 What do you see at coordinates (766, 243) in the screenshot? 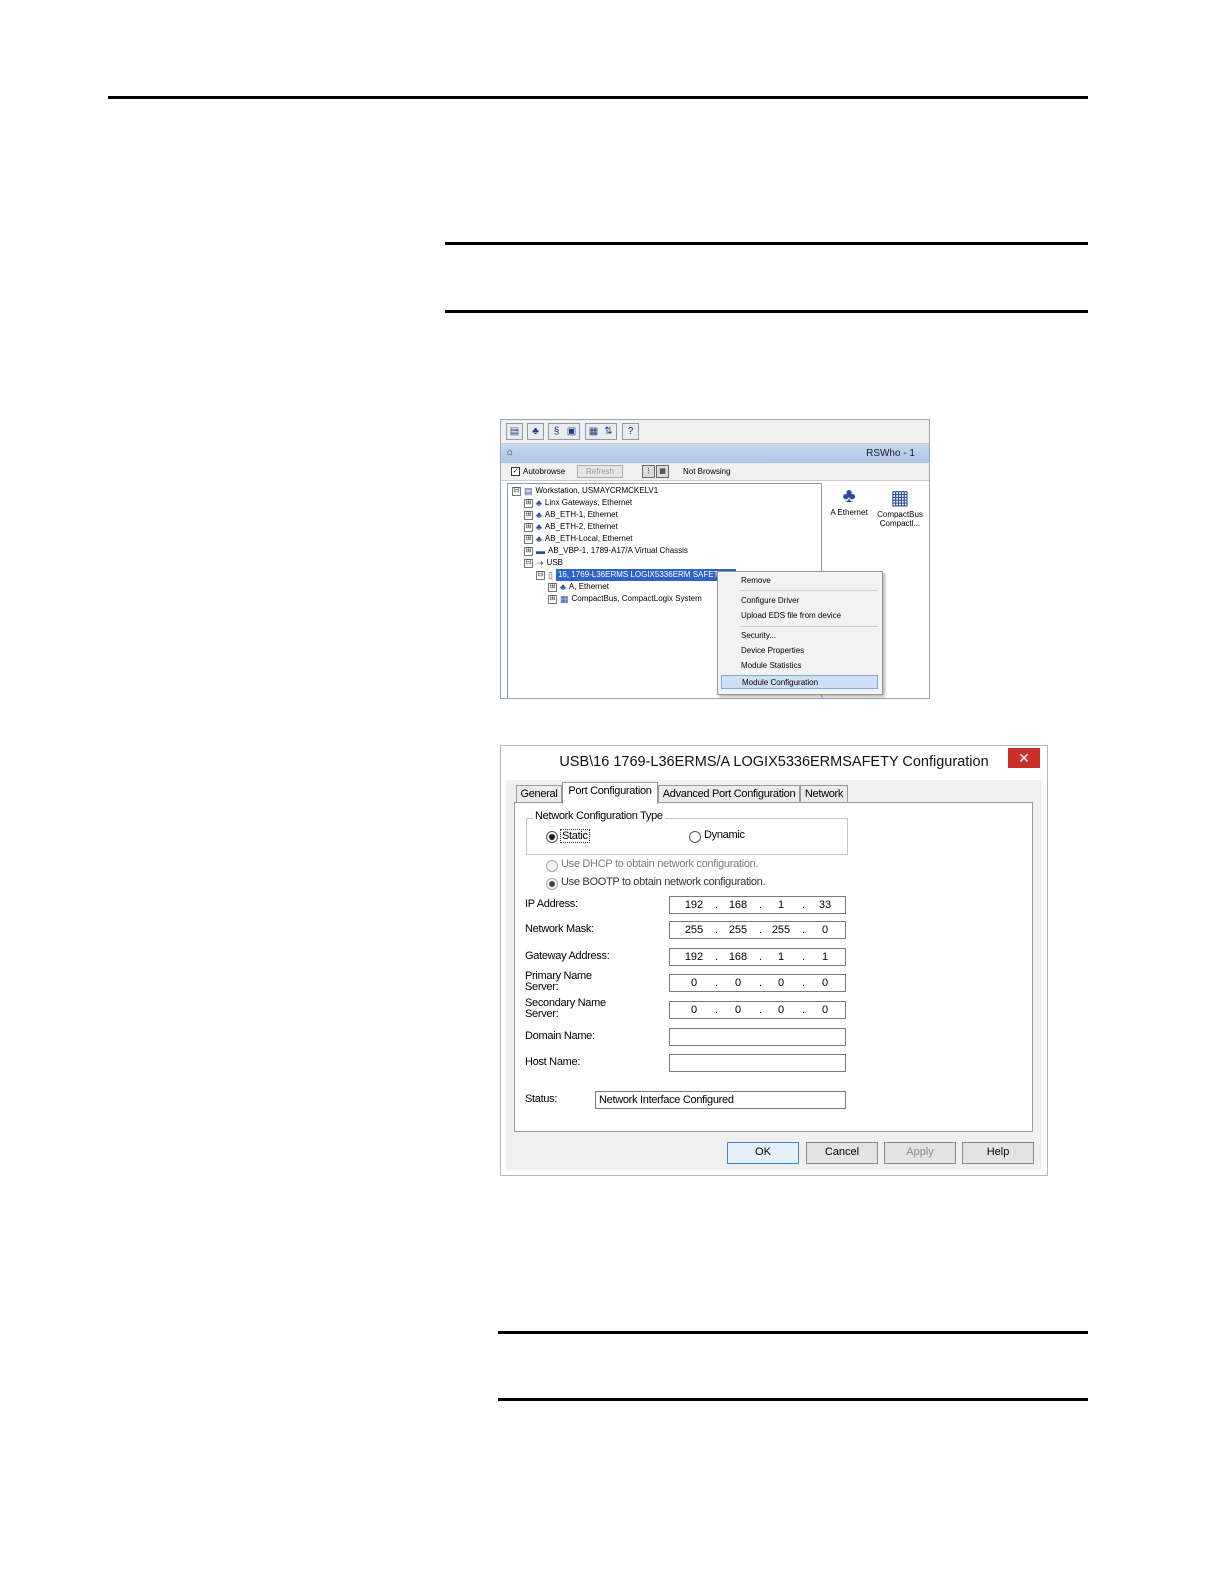
I see `note-rule-top` at bounding box center [766, 243].